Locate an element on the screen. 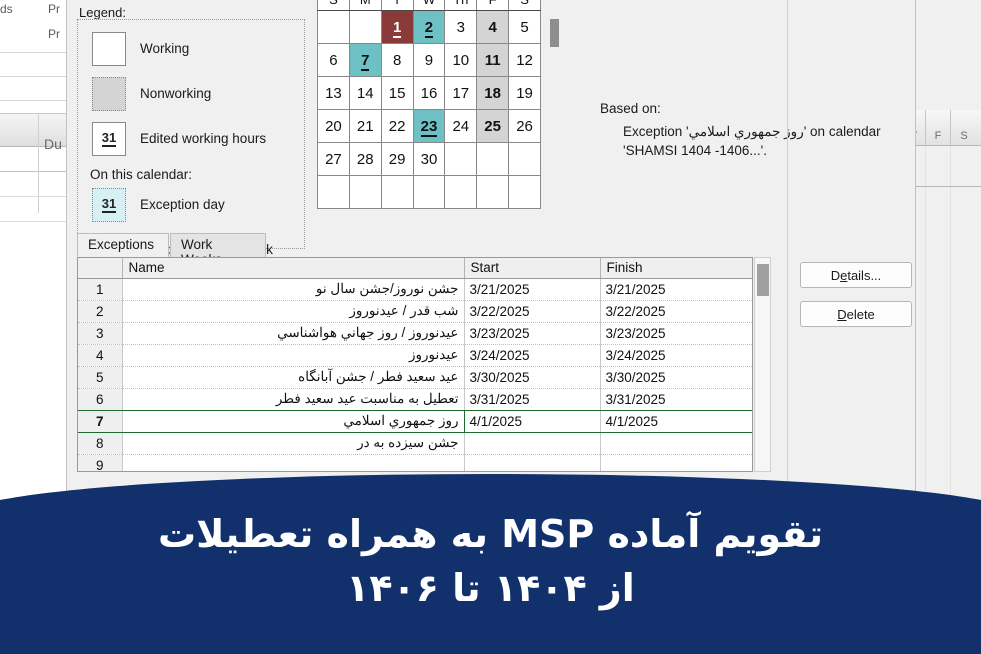 The width and height of the screenshot is (981, 654). legend-label-working: Working is located at coordinates (165, 48).